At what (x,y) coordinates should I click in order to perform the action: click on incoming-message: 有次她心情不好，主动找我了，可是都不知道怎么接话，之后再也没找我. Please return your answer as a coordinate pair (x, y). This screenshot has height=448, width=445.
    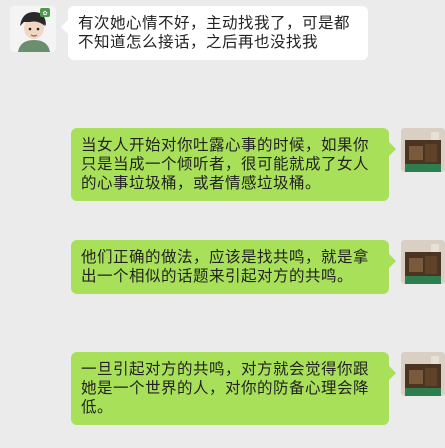
    Looking at the image, I should click on (214, 33).